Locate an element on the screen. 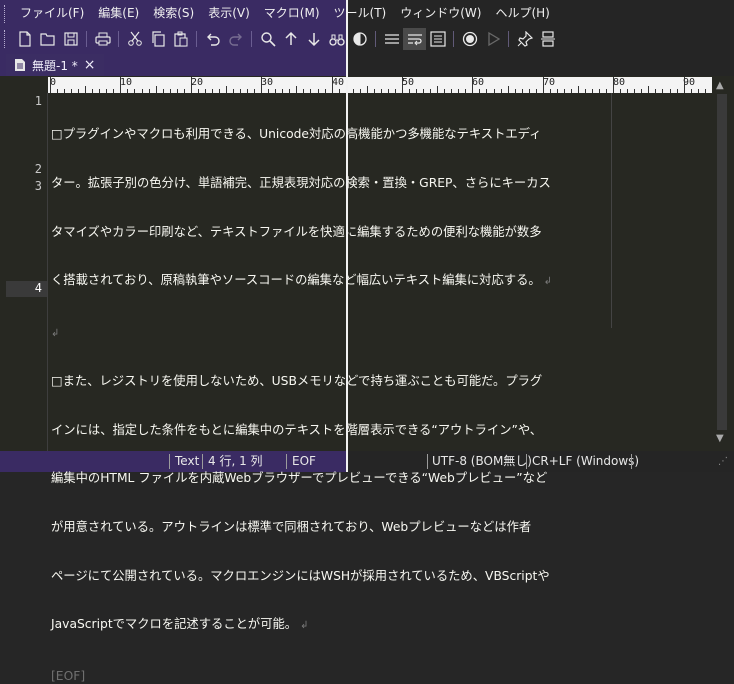 This screenshot has width=734, height=684. ruler-label-60: 60 is located at coordinates (478, 82).